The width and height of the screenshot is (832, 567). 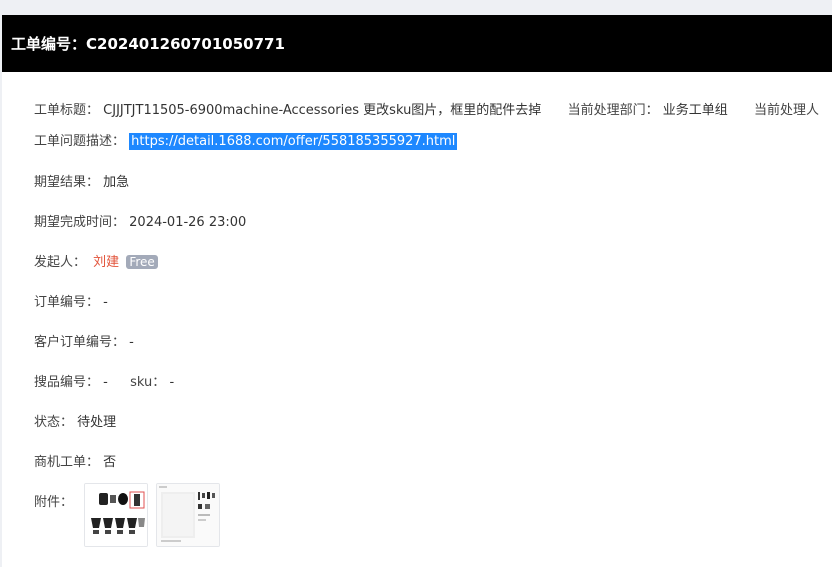 What do you see at coordinates (80, 141) in the screenshot?
I see `description-label: 工单问题描述：` at bounding box center [80, 141].